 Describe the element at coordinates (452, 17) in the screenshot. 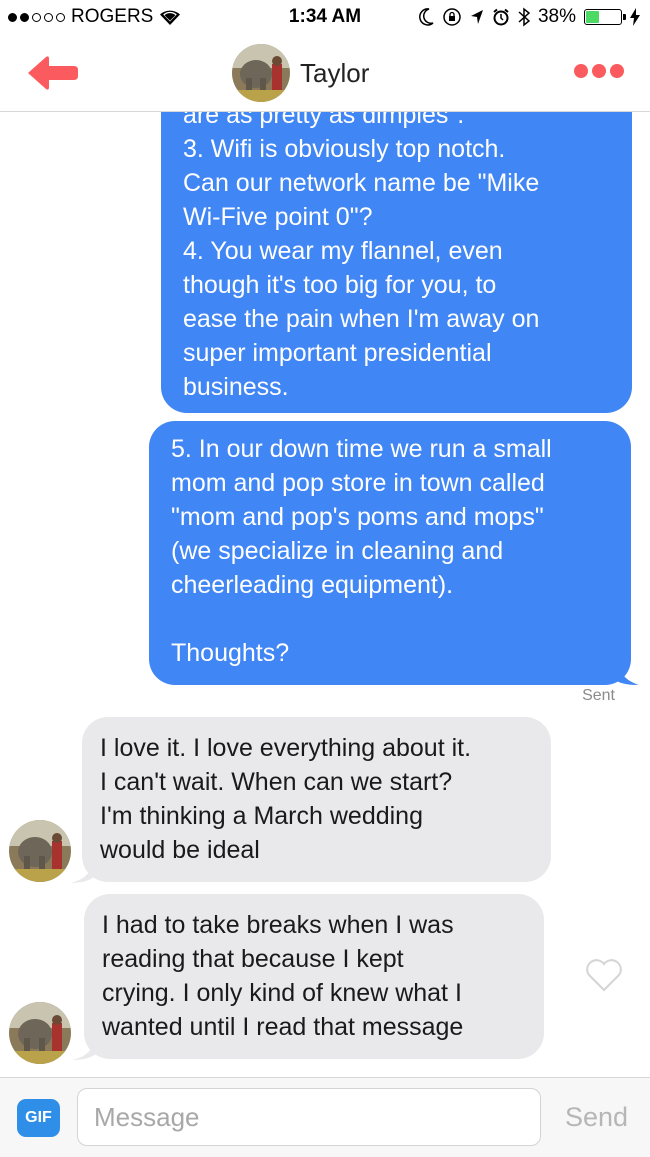

I see `orientation-lock-icon` at that location.